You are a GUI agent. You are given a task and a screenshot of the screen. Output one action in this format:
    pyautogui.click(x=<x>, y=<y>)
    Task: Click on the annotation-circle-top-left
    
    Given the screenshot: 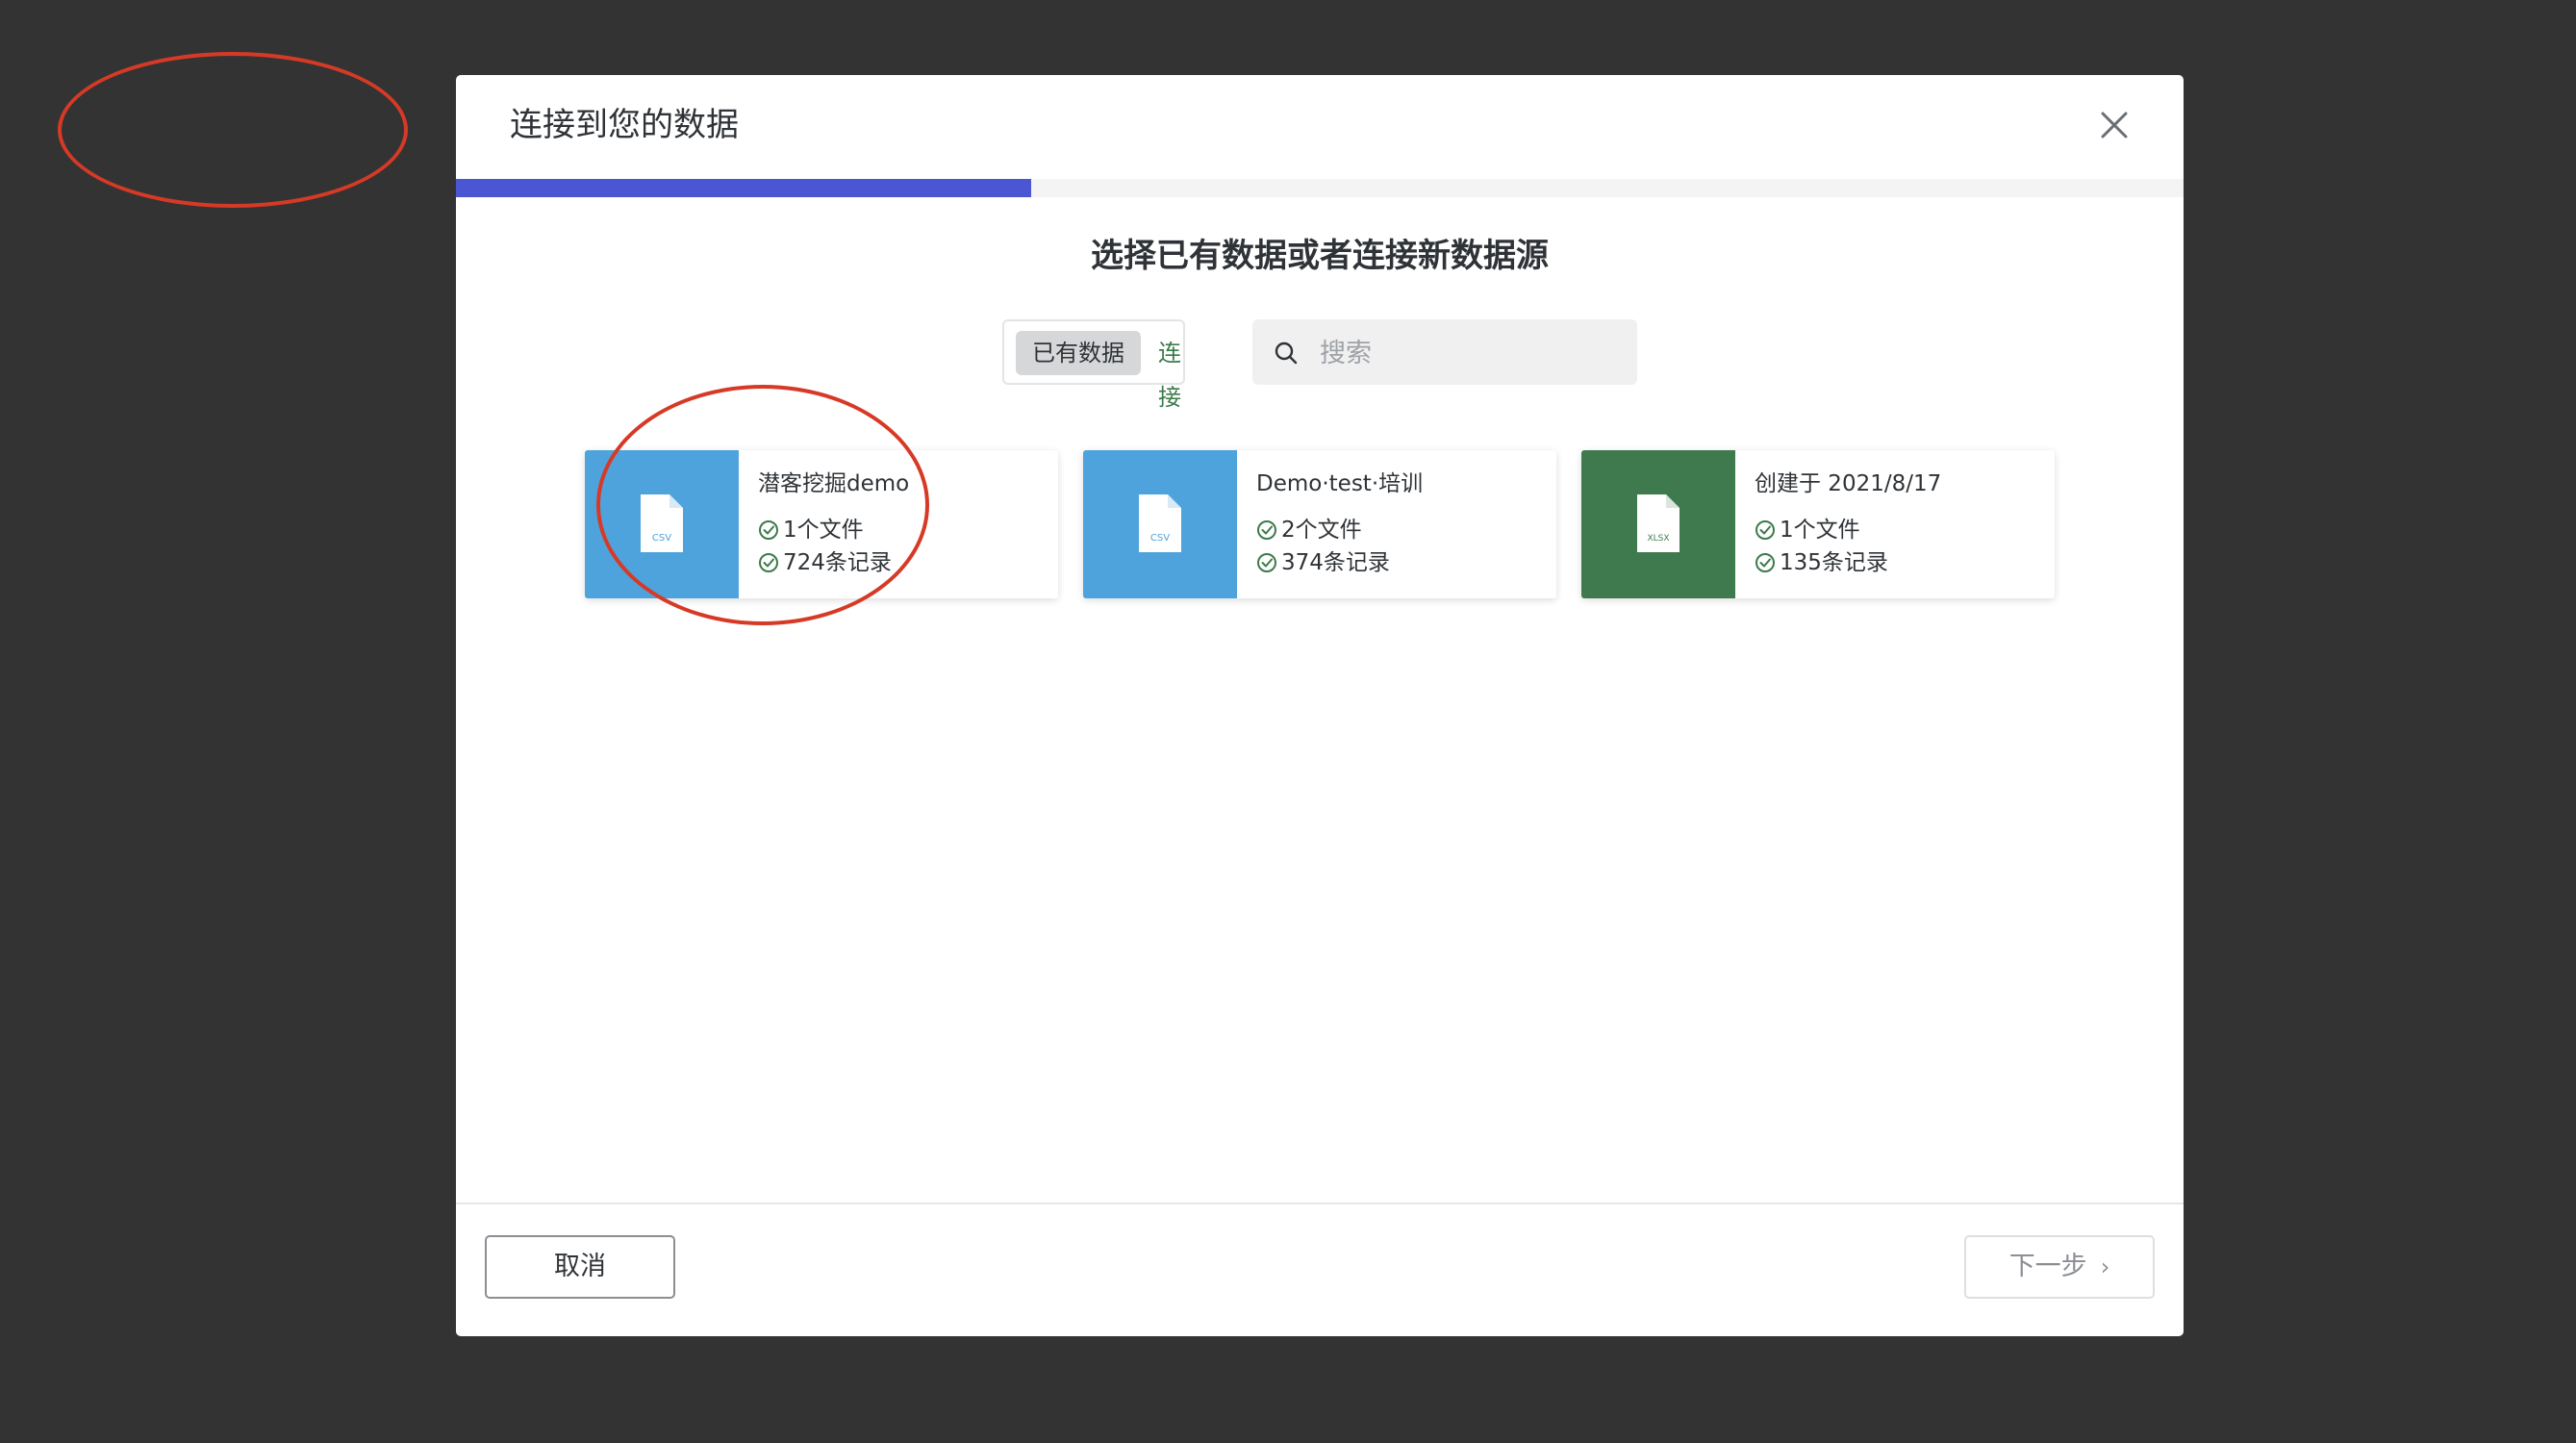 What is the action you would take?
    pyautogui.click(x=233, y=130)
    